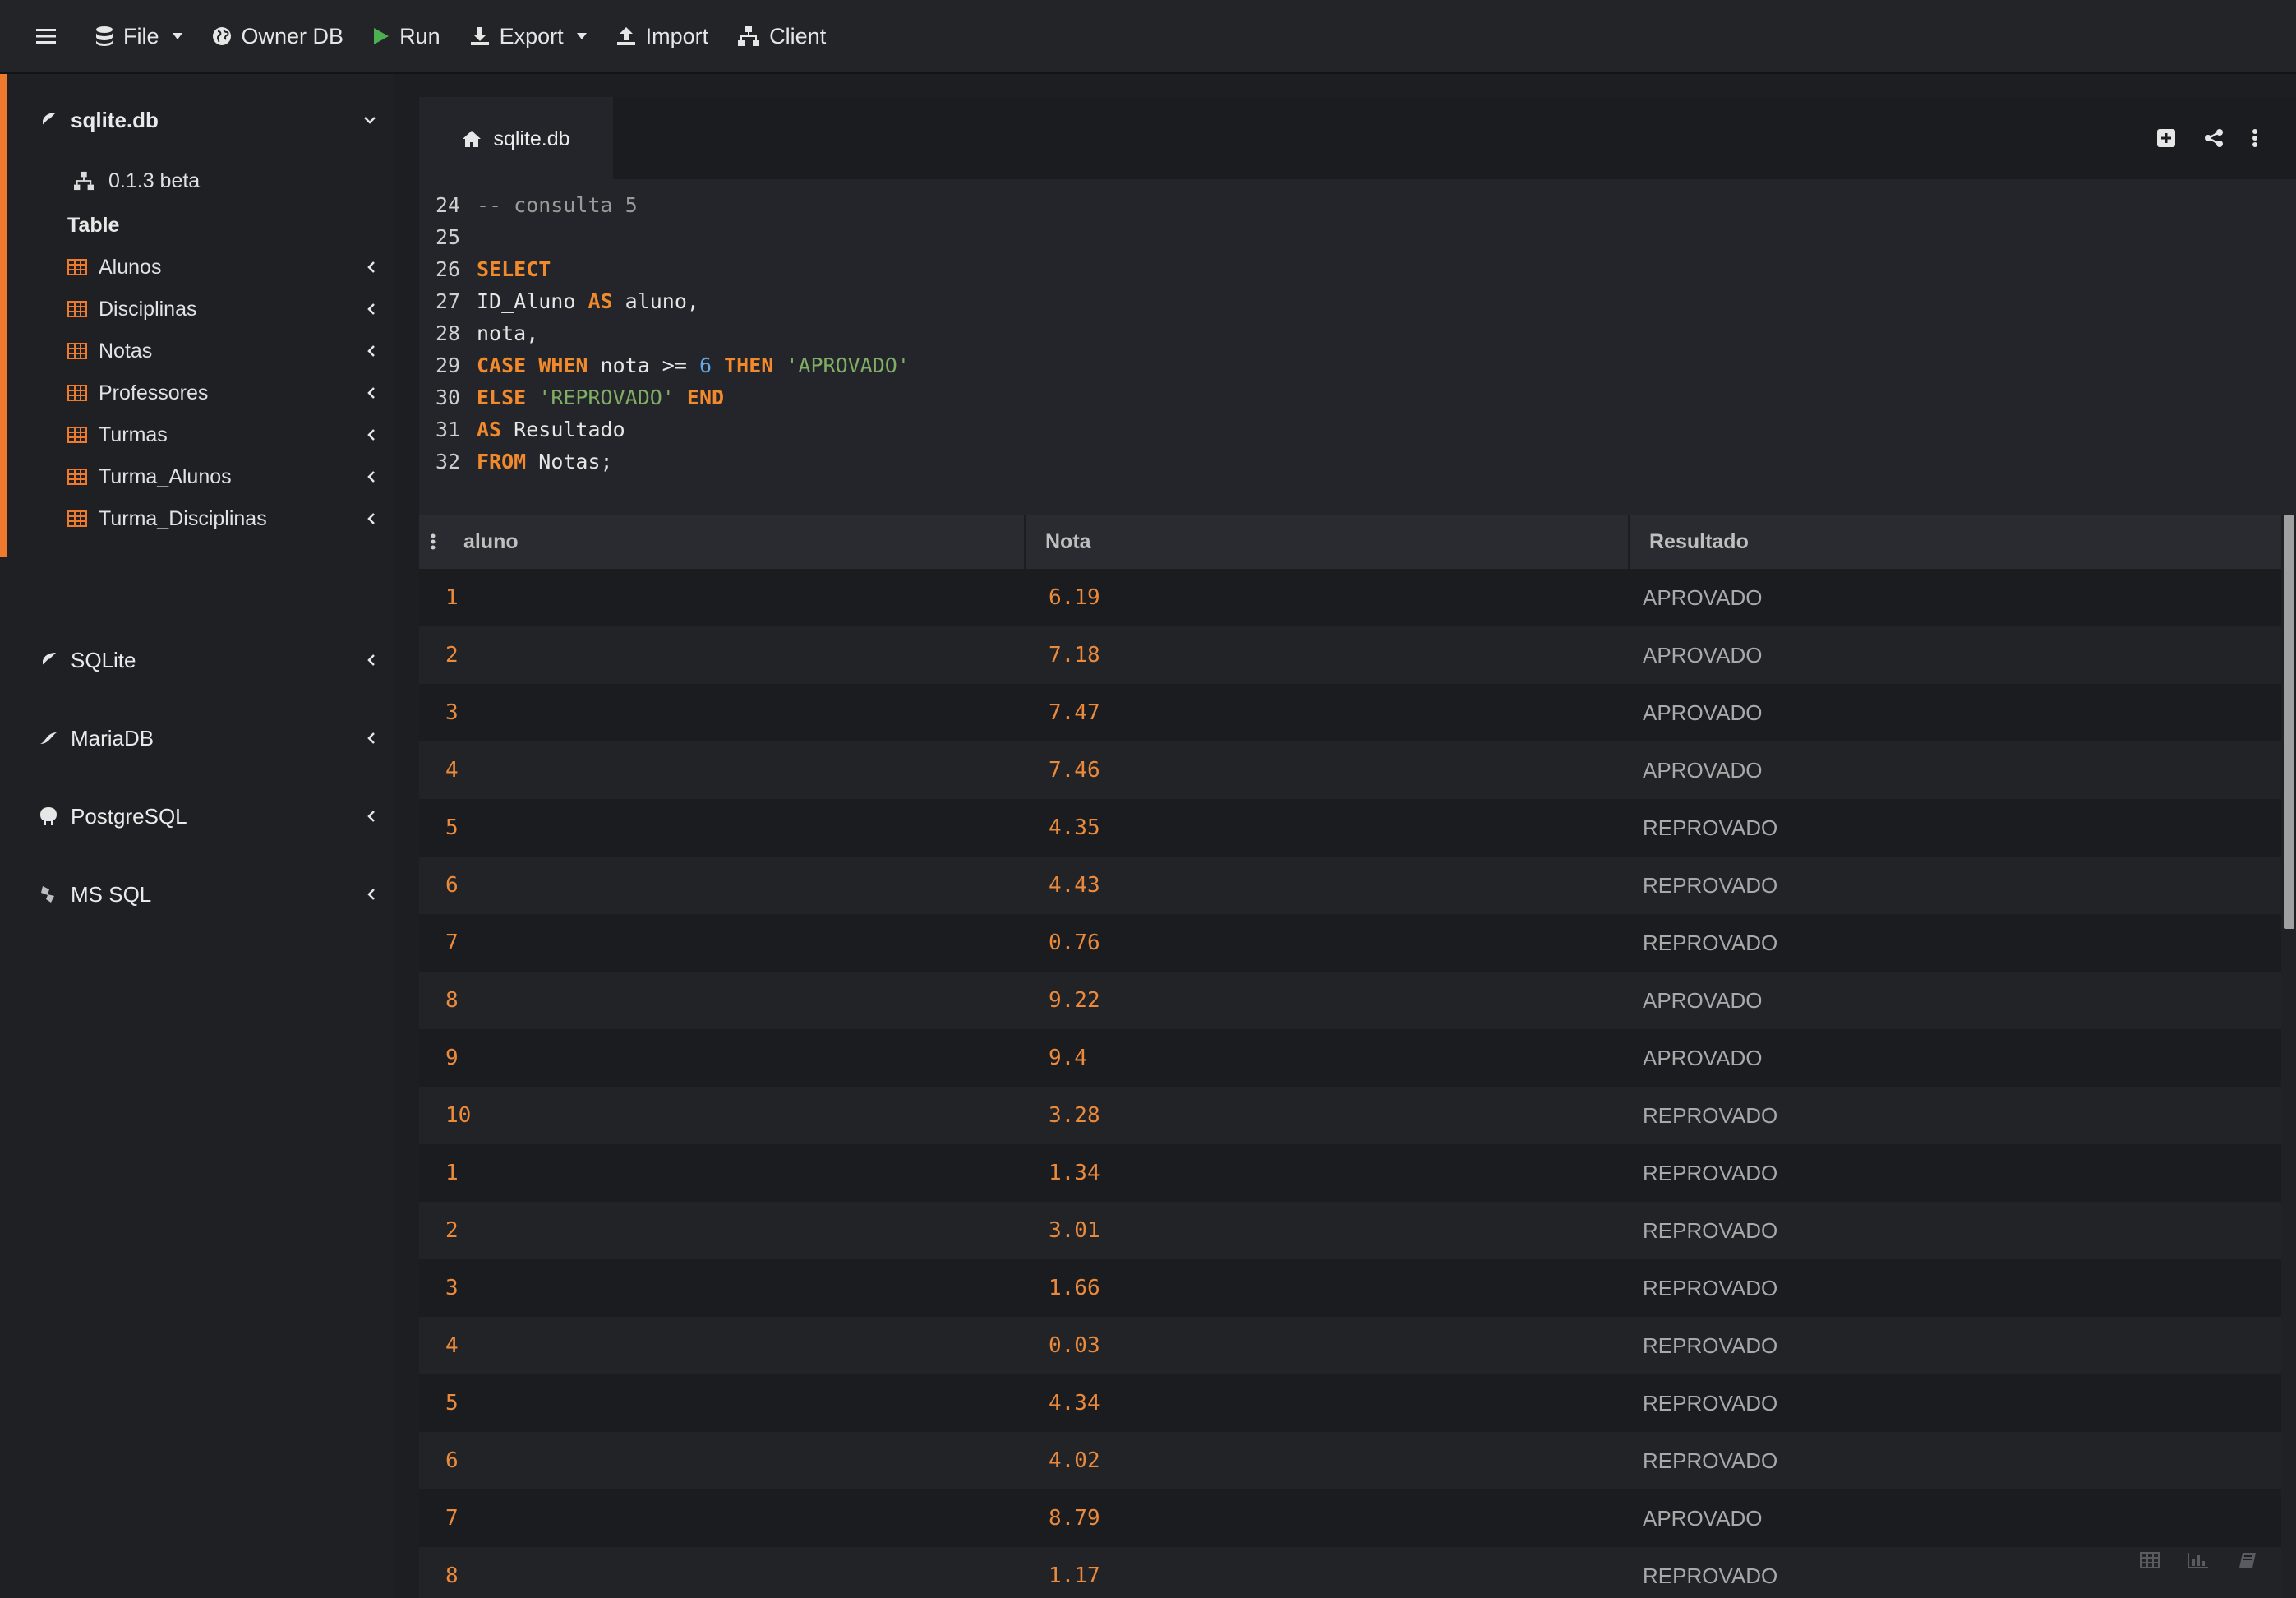  What do you see at coordinates (1350, 770) in the screenshot?
I see `table-row: 4 7.46 APROVADO` at bounding box center [1350, 770].